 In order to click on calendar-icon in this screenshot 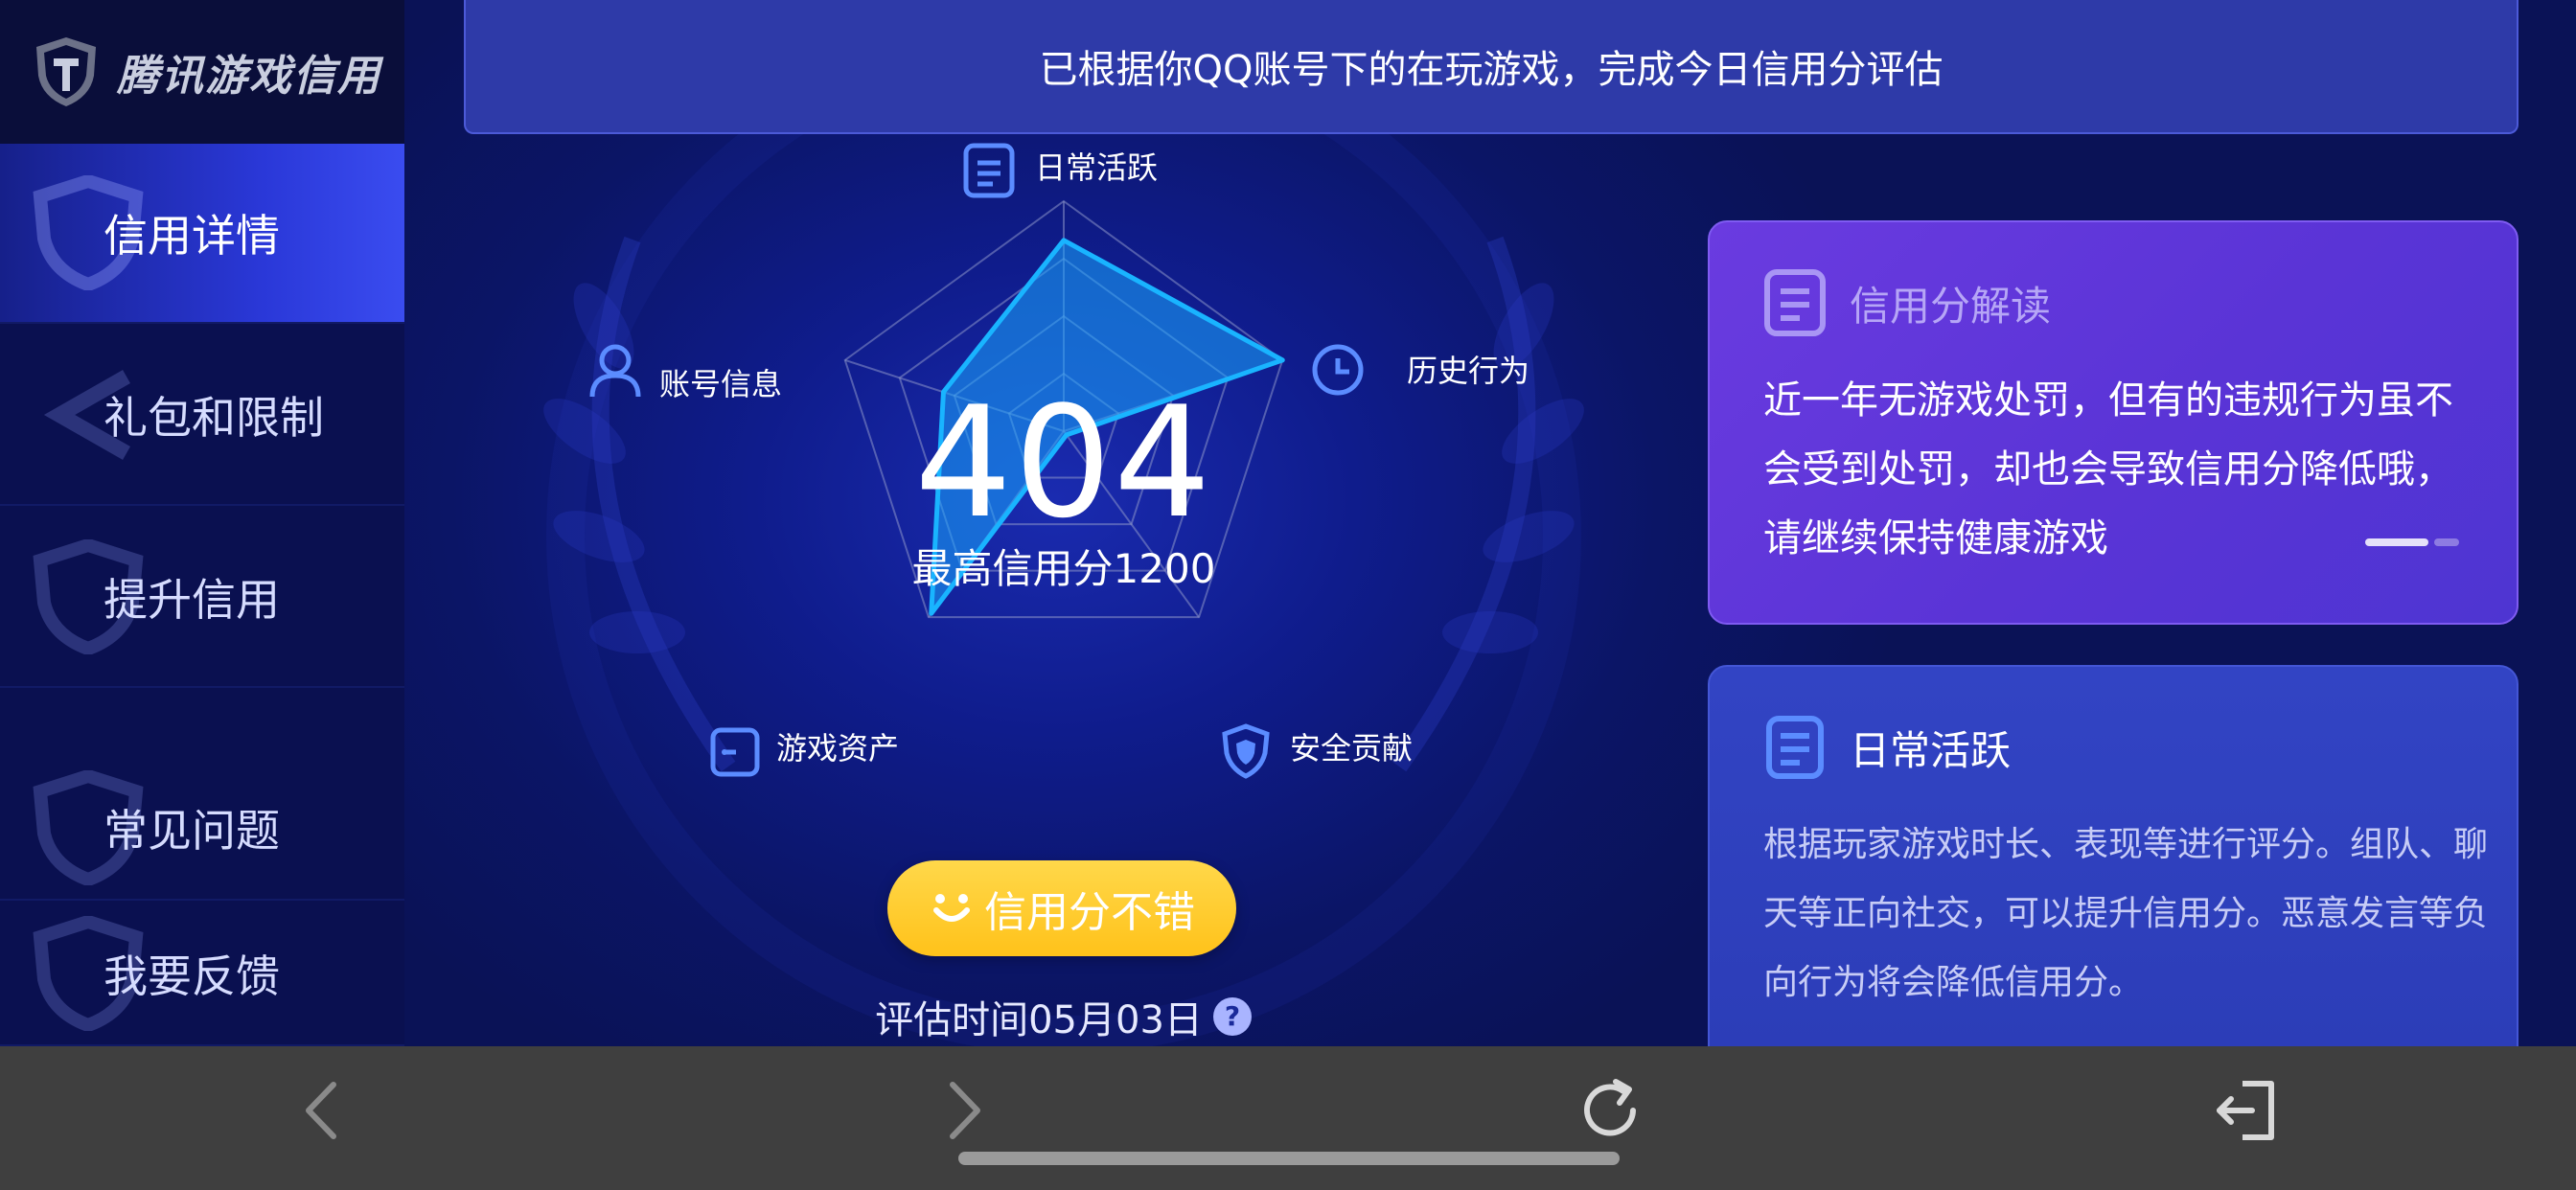, I will do `click(989, 171)`.